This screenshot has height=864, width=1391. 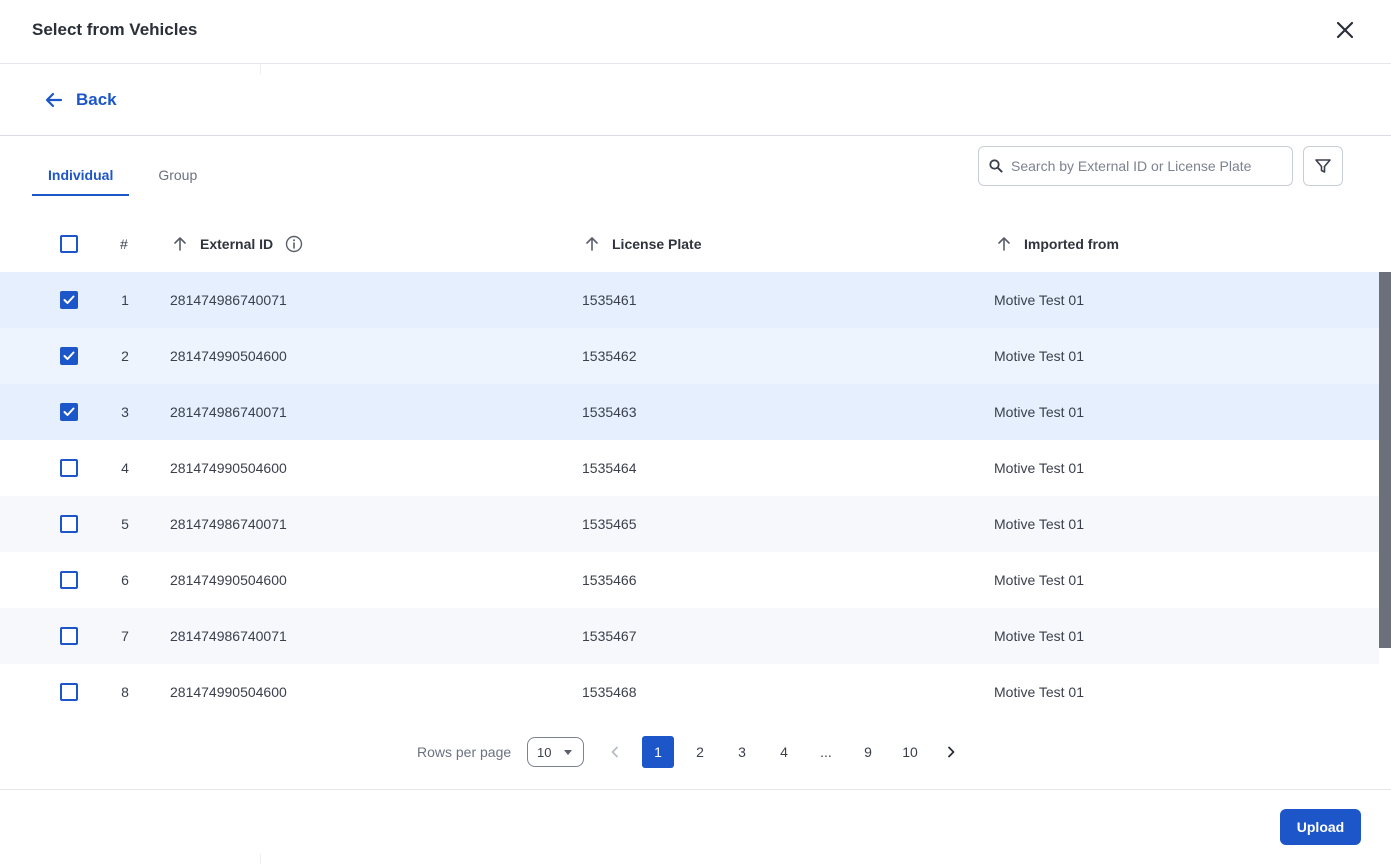 What do you see at coordinates (592, 244) in the screenshot?
I see `sort-license-plate-button` at bounding box center [592, 244].